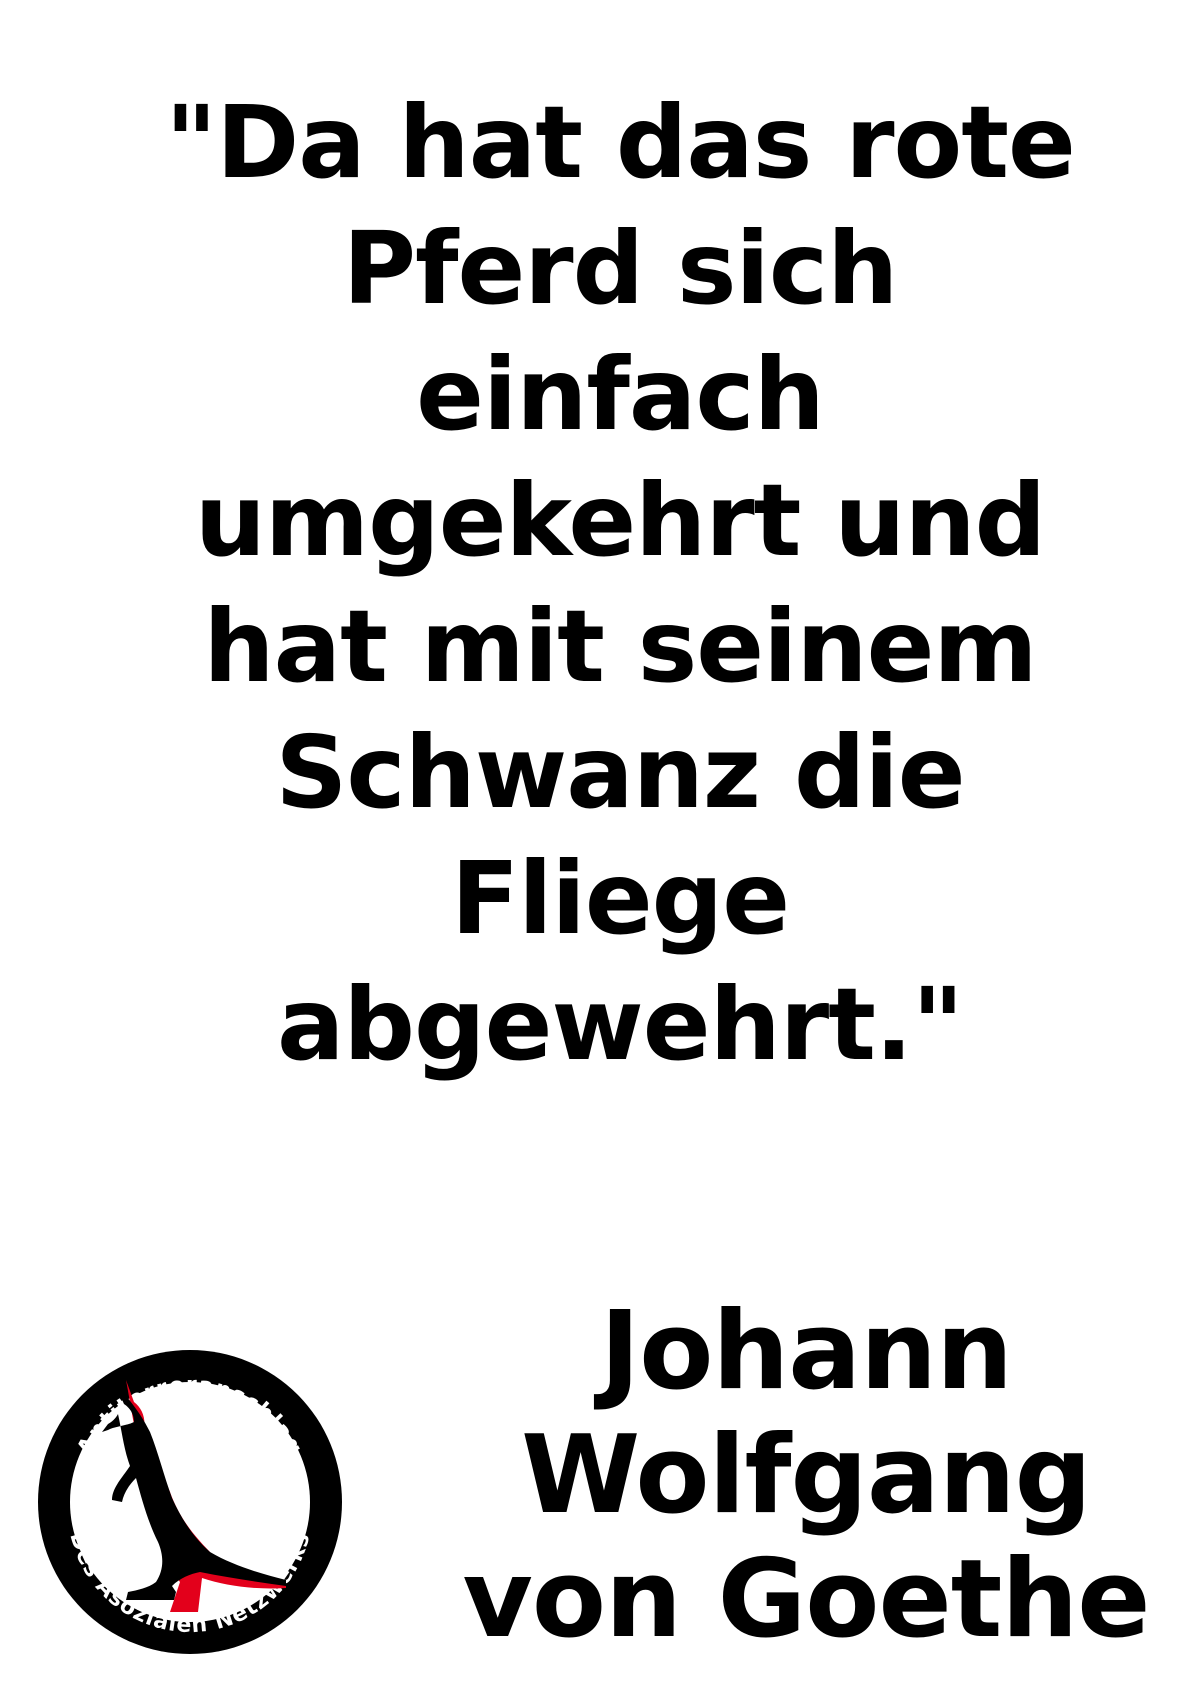 The image size is (1191, 1684). I want to click on quote-line: abgewehrt.", so click(620, 1024).